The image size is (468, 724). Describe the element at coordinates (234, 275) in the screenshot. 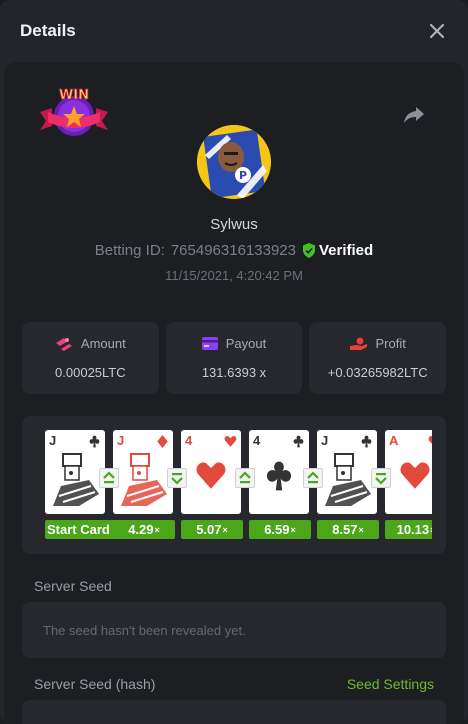

I see `bet-date: 11/15/2021, 4:20:42 PM` at that location.